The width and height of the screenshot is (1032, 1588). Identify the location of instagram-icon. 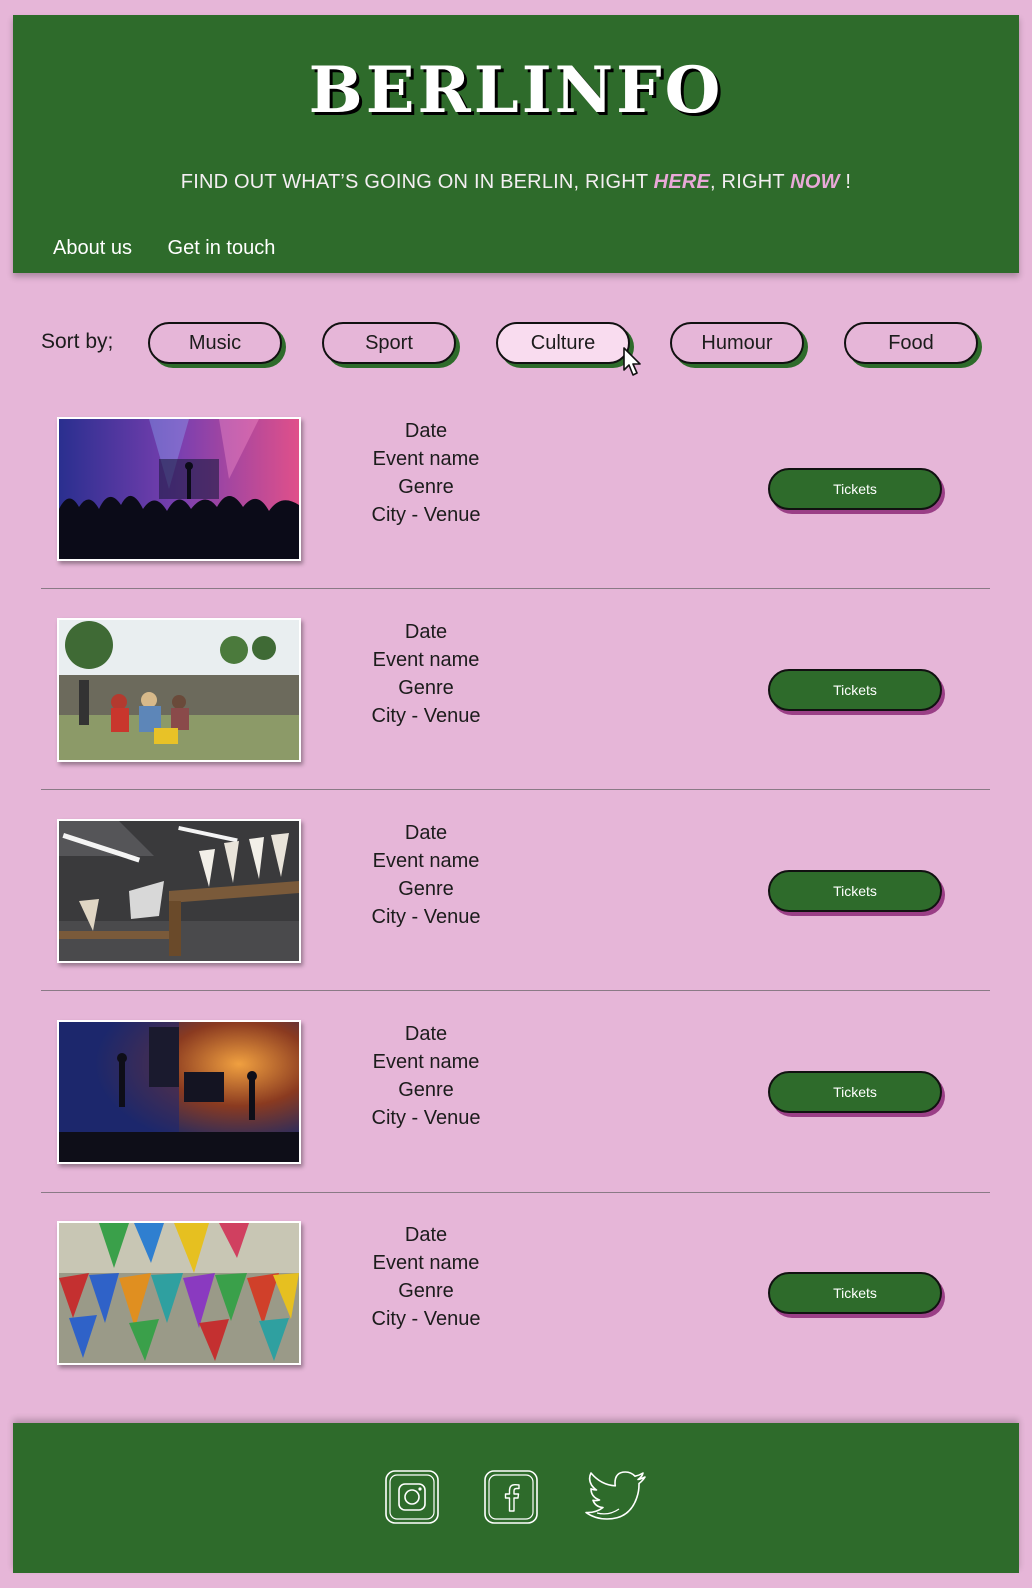
(412, 1497).